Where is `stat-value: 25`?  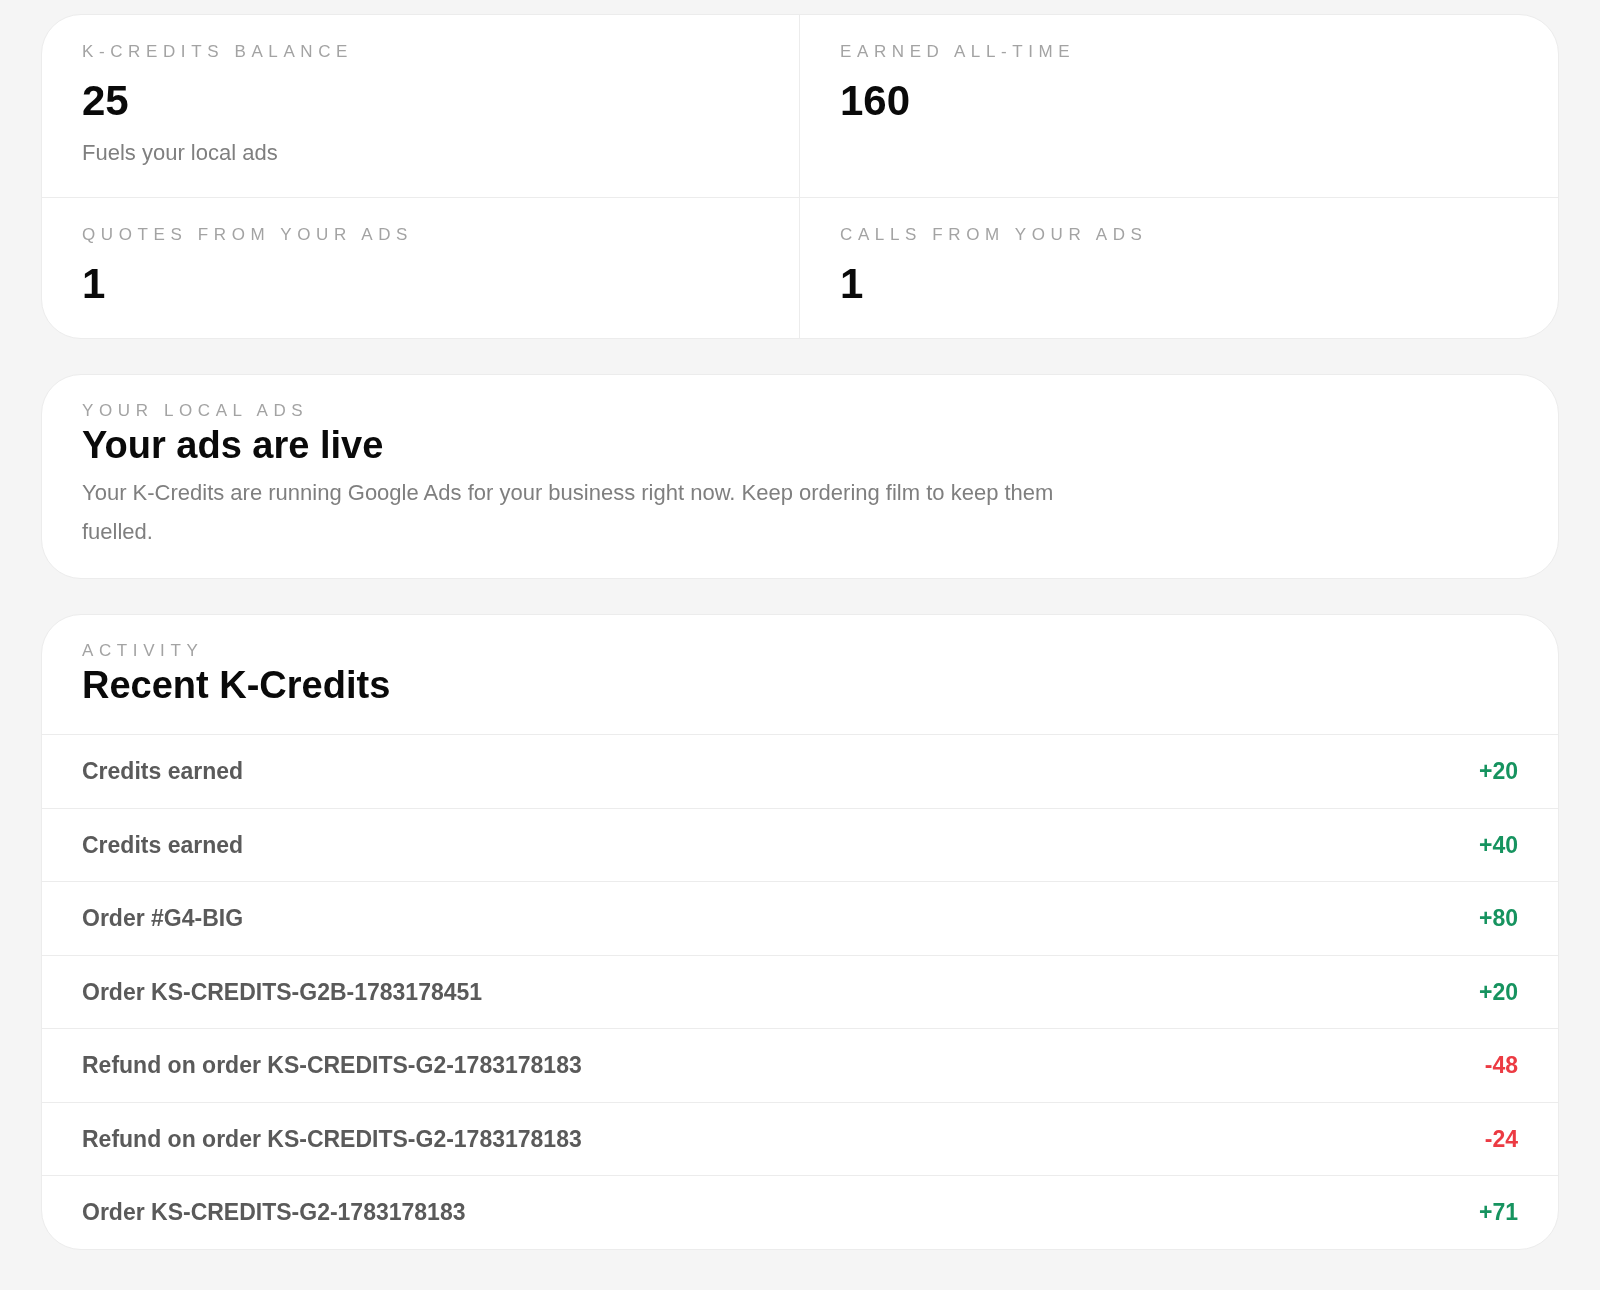
stat-value: 25 is located at coordinates (105, 101).